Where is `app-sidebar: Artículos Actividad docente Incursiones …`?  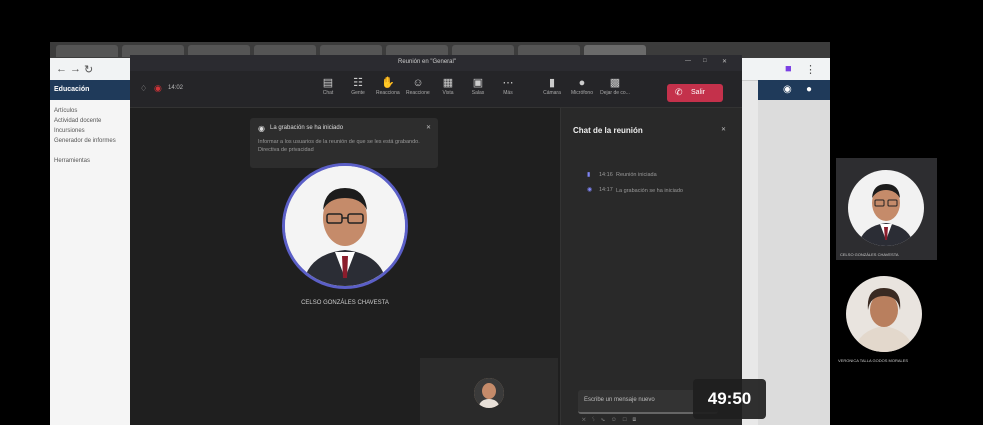
app-sidebar: Artículos Actividad docente Incursiones … is located at coordinates (91, 252).